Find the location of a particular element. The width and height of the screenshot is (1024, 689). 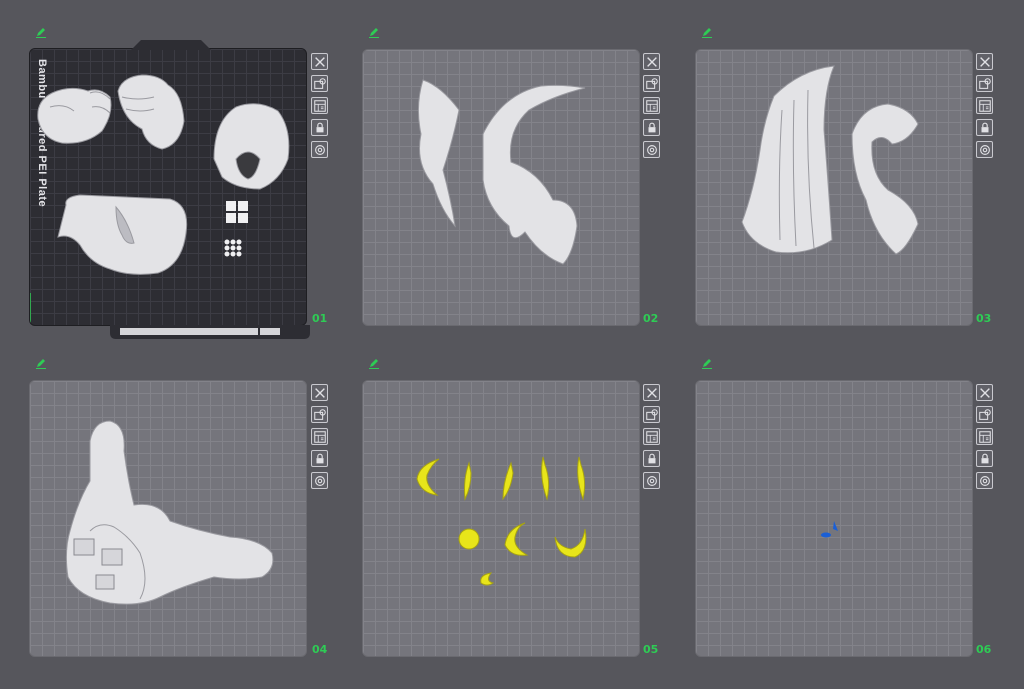

model-hood is located at coordinates (251, 146).